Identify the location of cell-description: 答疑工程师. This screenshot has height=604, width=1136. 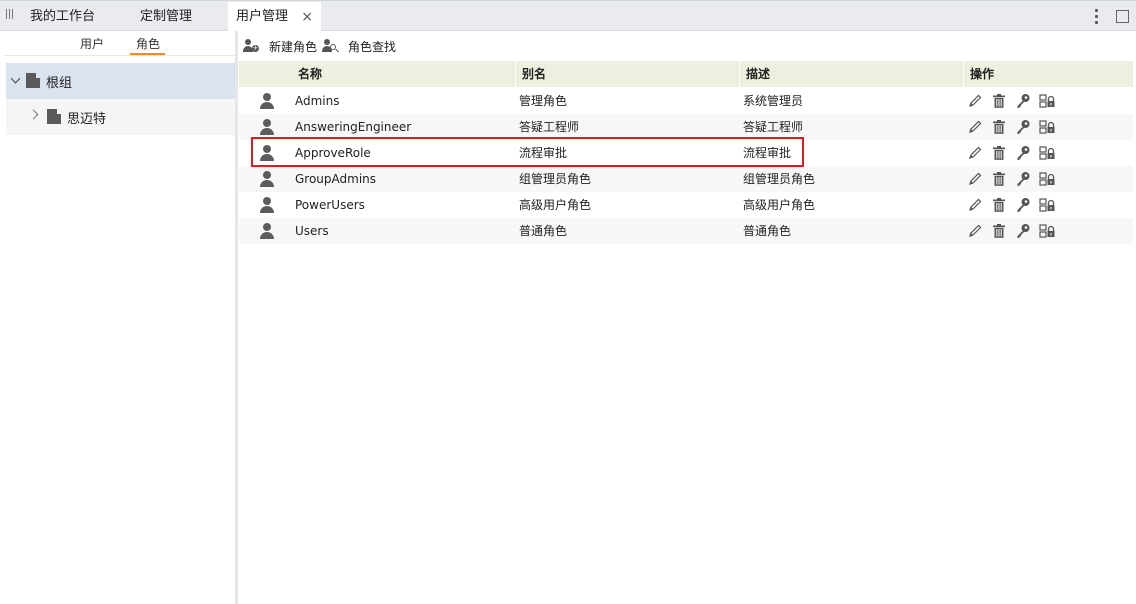
(773, 127).